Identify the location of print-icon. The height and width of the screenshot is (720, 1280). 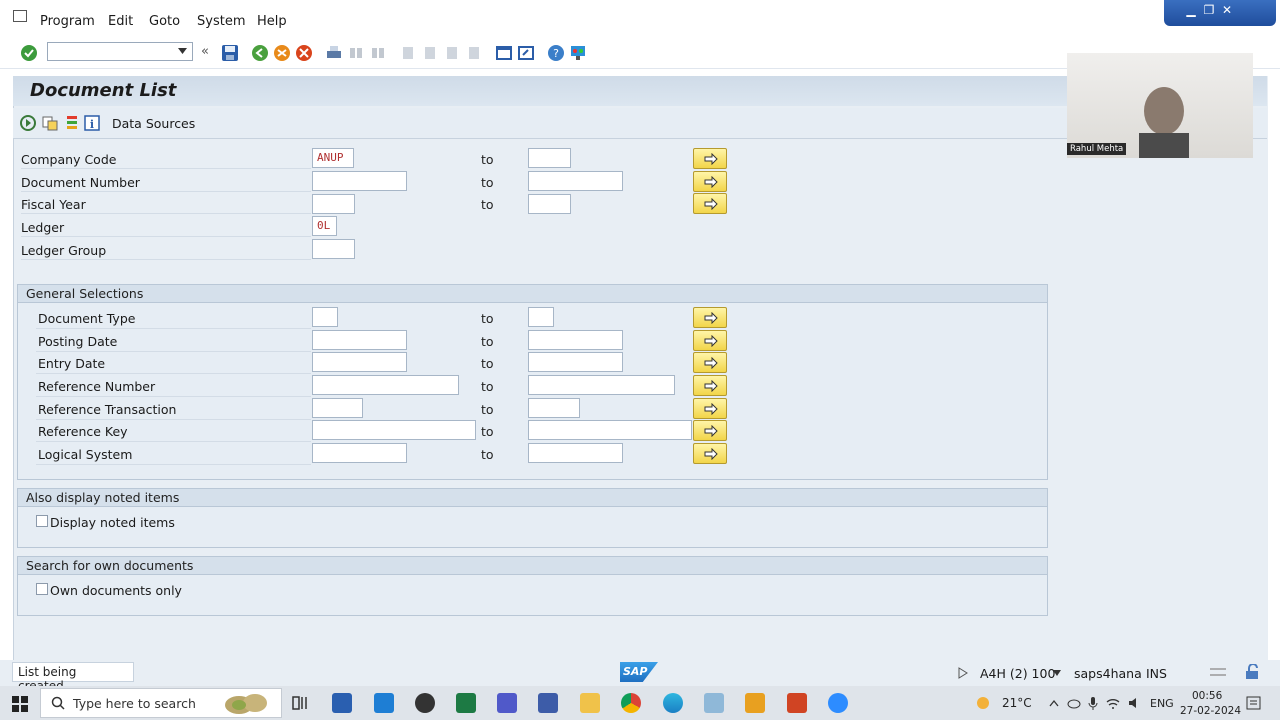
(334, 53).